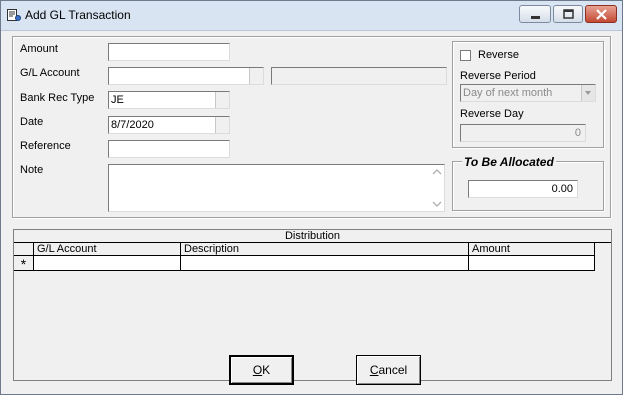 The width and height of the screenshot is (623, 395). Describe the element at coordinates (107, 263) in the screenshot. I see `new-row-gl-account-cell` at that location.